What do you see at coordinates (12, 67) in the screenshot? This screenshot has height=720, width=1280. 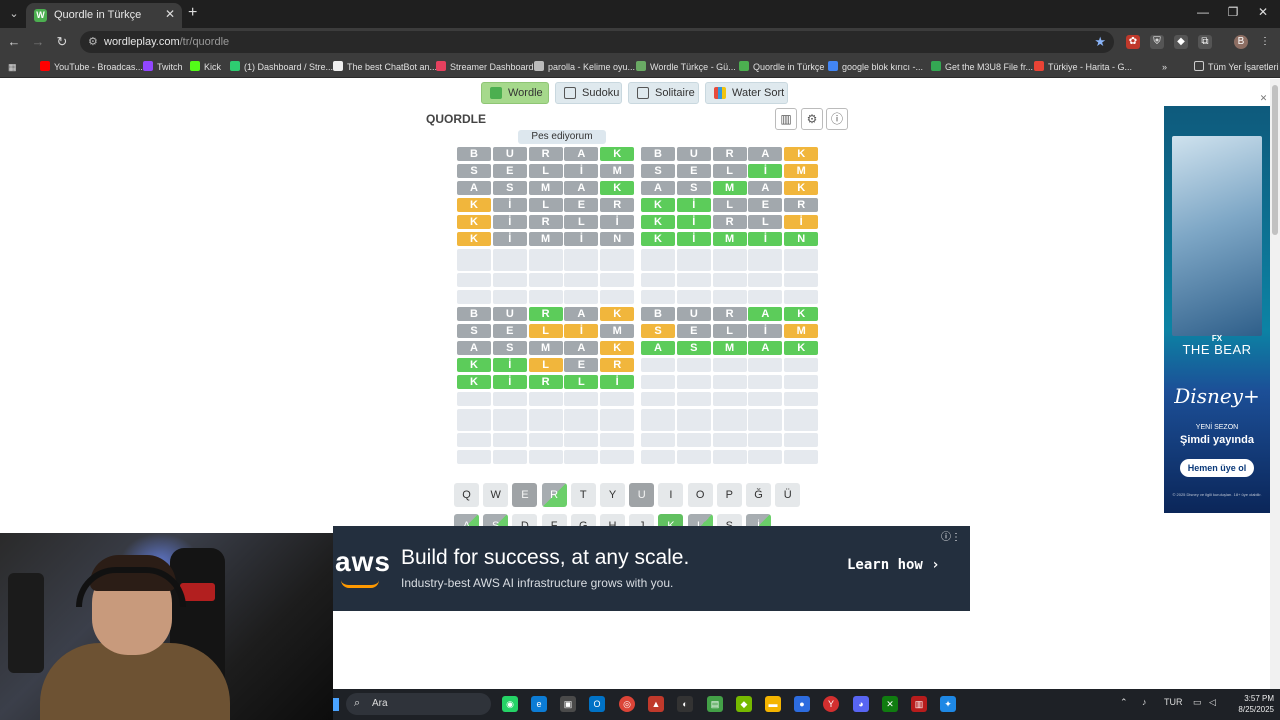 I see `apps-grid-icon: ▦` at bounding box center [12, 67].